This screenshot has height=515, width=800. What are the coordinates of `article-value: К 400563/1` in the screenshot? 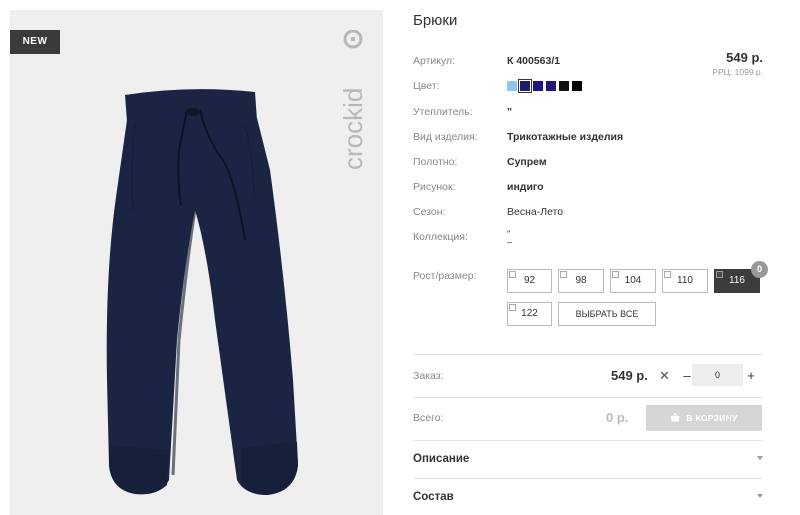 It's located at (534, 61).